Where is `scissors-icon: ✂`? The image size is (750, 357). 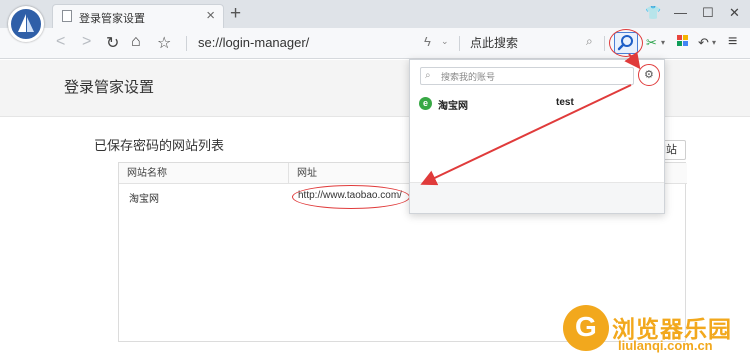 scissors-icon: ✂ is located at coordinates (651, 43).